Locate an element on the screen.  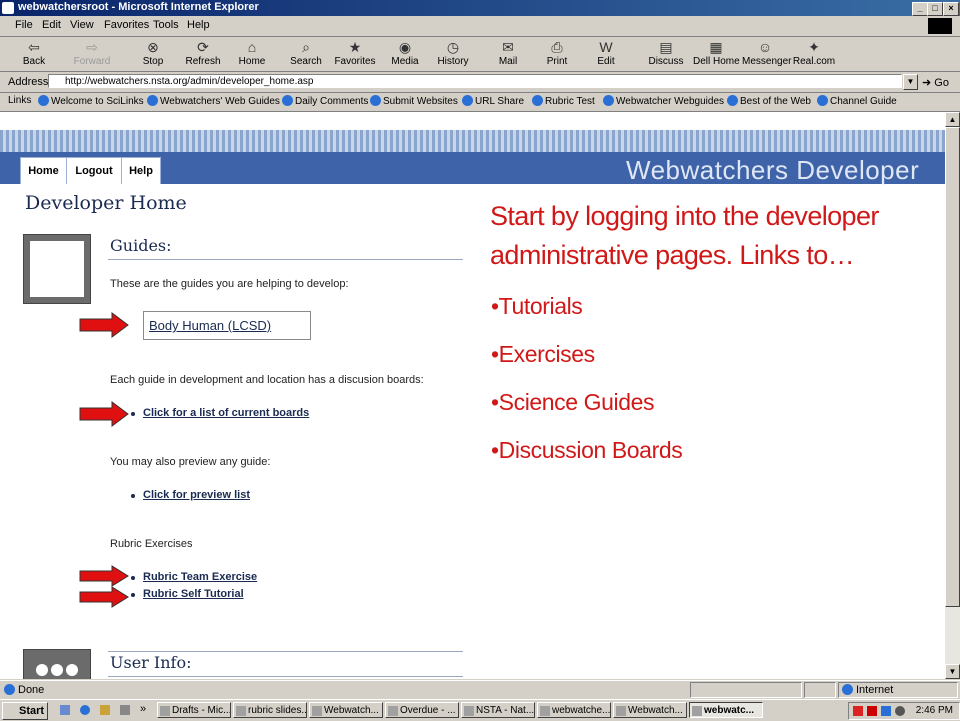
app-icon is located at coordinates (317, 711).